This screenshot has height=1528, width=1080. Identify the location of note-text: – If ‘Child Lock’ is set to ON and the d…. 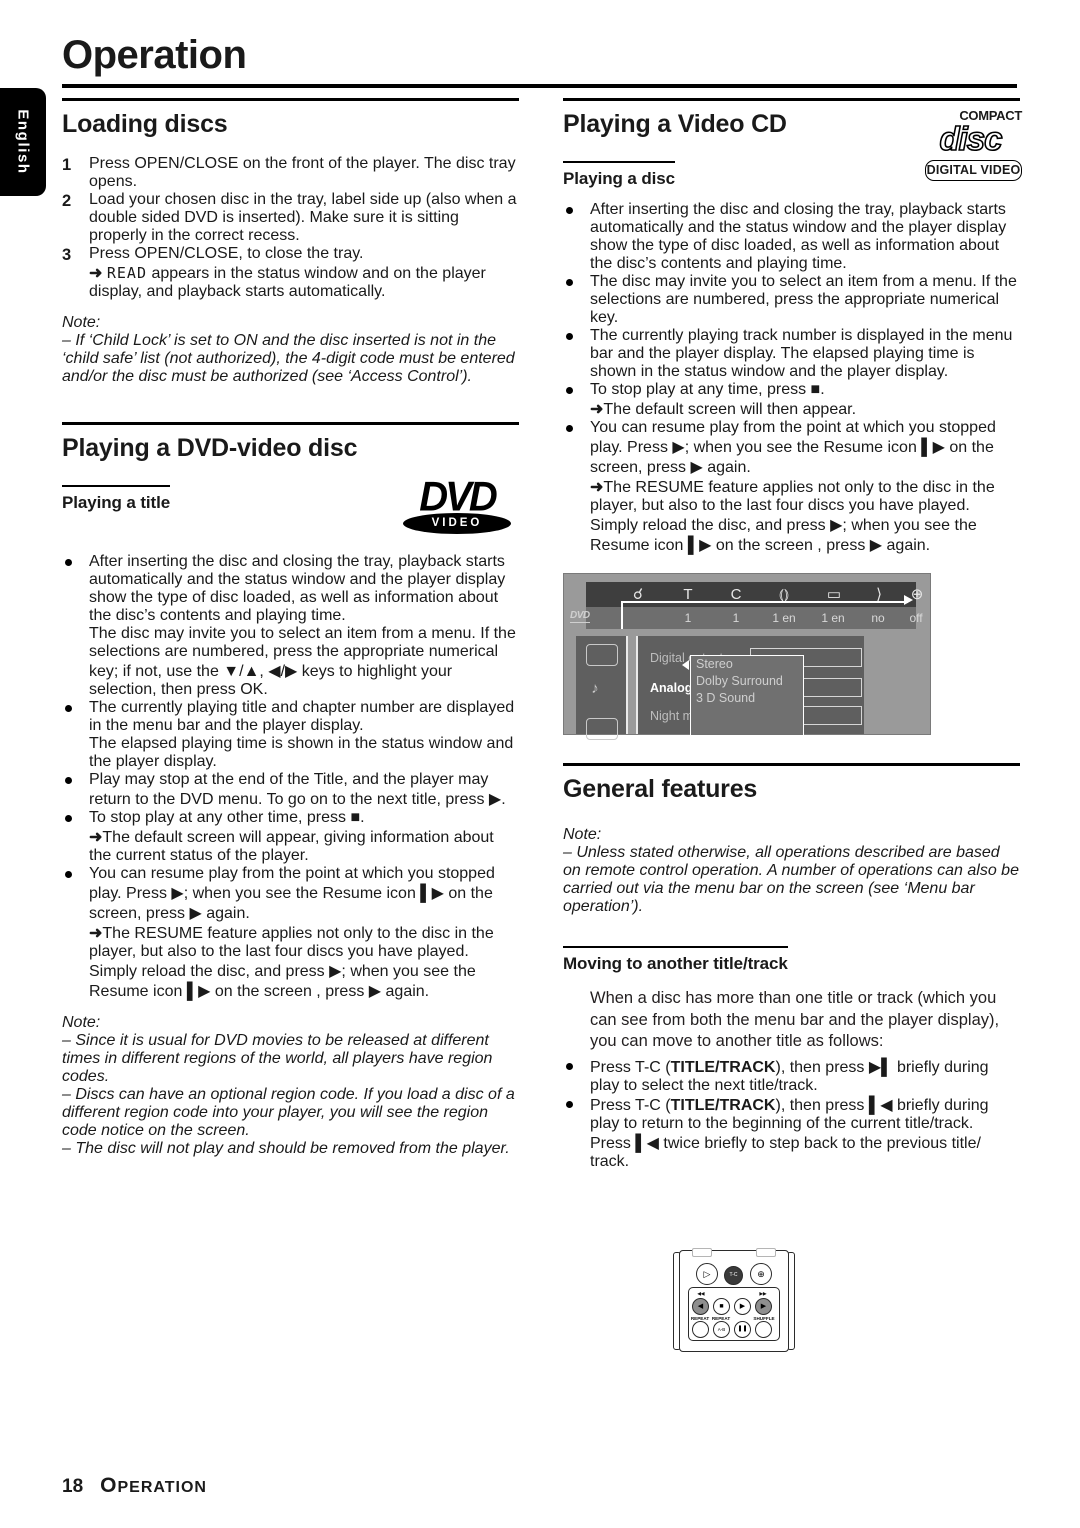
(288, 358).